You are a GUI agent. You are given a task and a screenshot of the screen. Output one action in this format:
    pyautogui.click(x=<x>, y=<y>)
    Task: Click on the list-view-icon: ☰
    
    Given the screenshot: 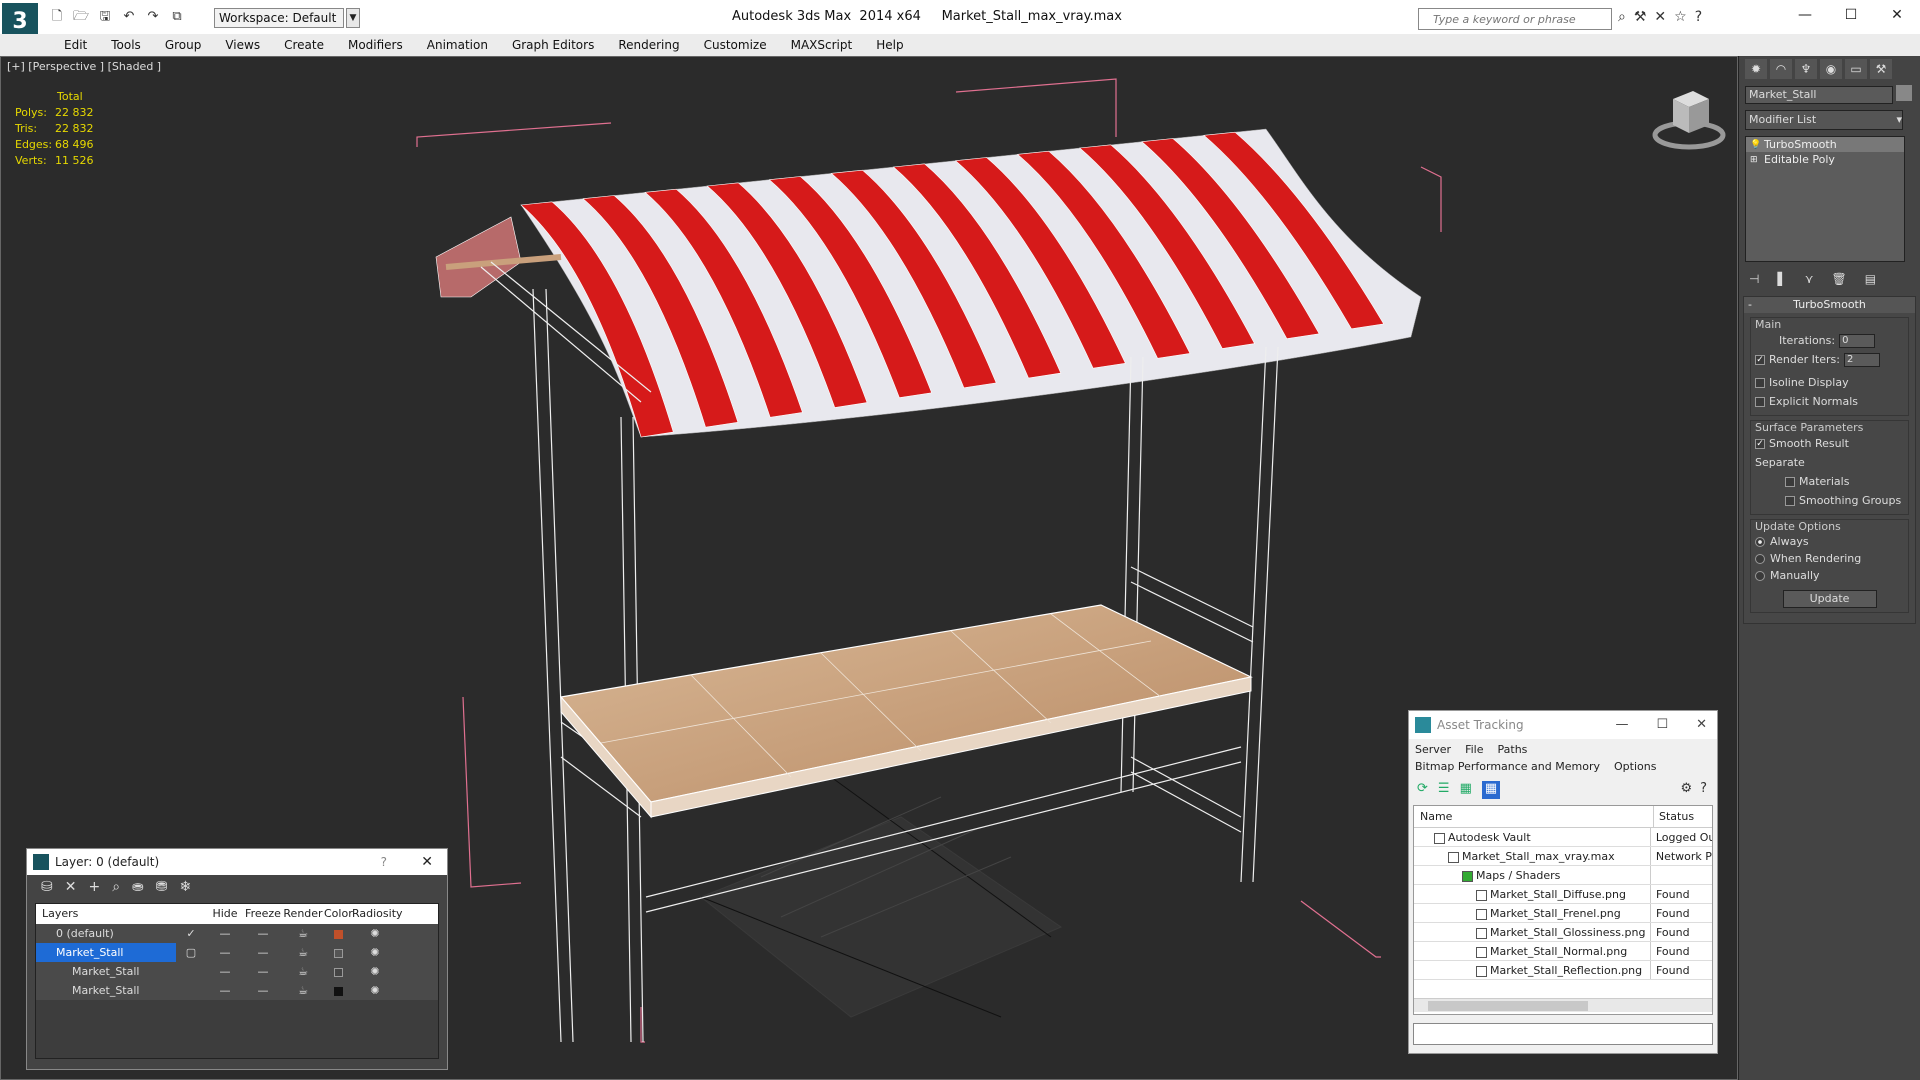 What is the action you would take?
    pyautogui.click(x=1444, y=790)
    